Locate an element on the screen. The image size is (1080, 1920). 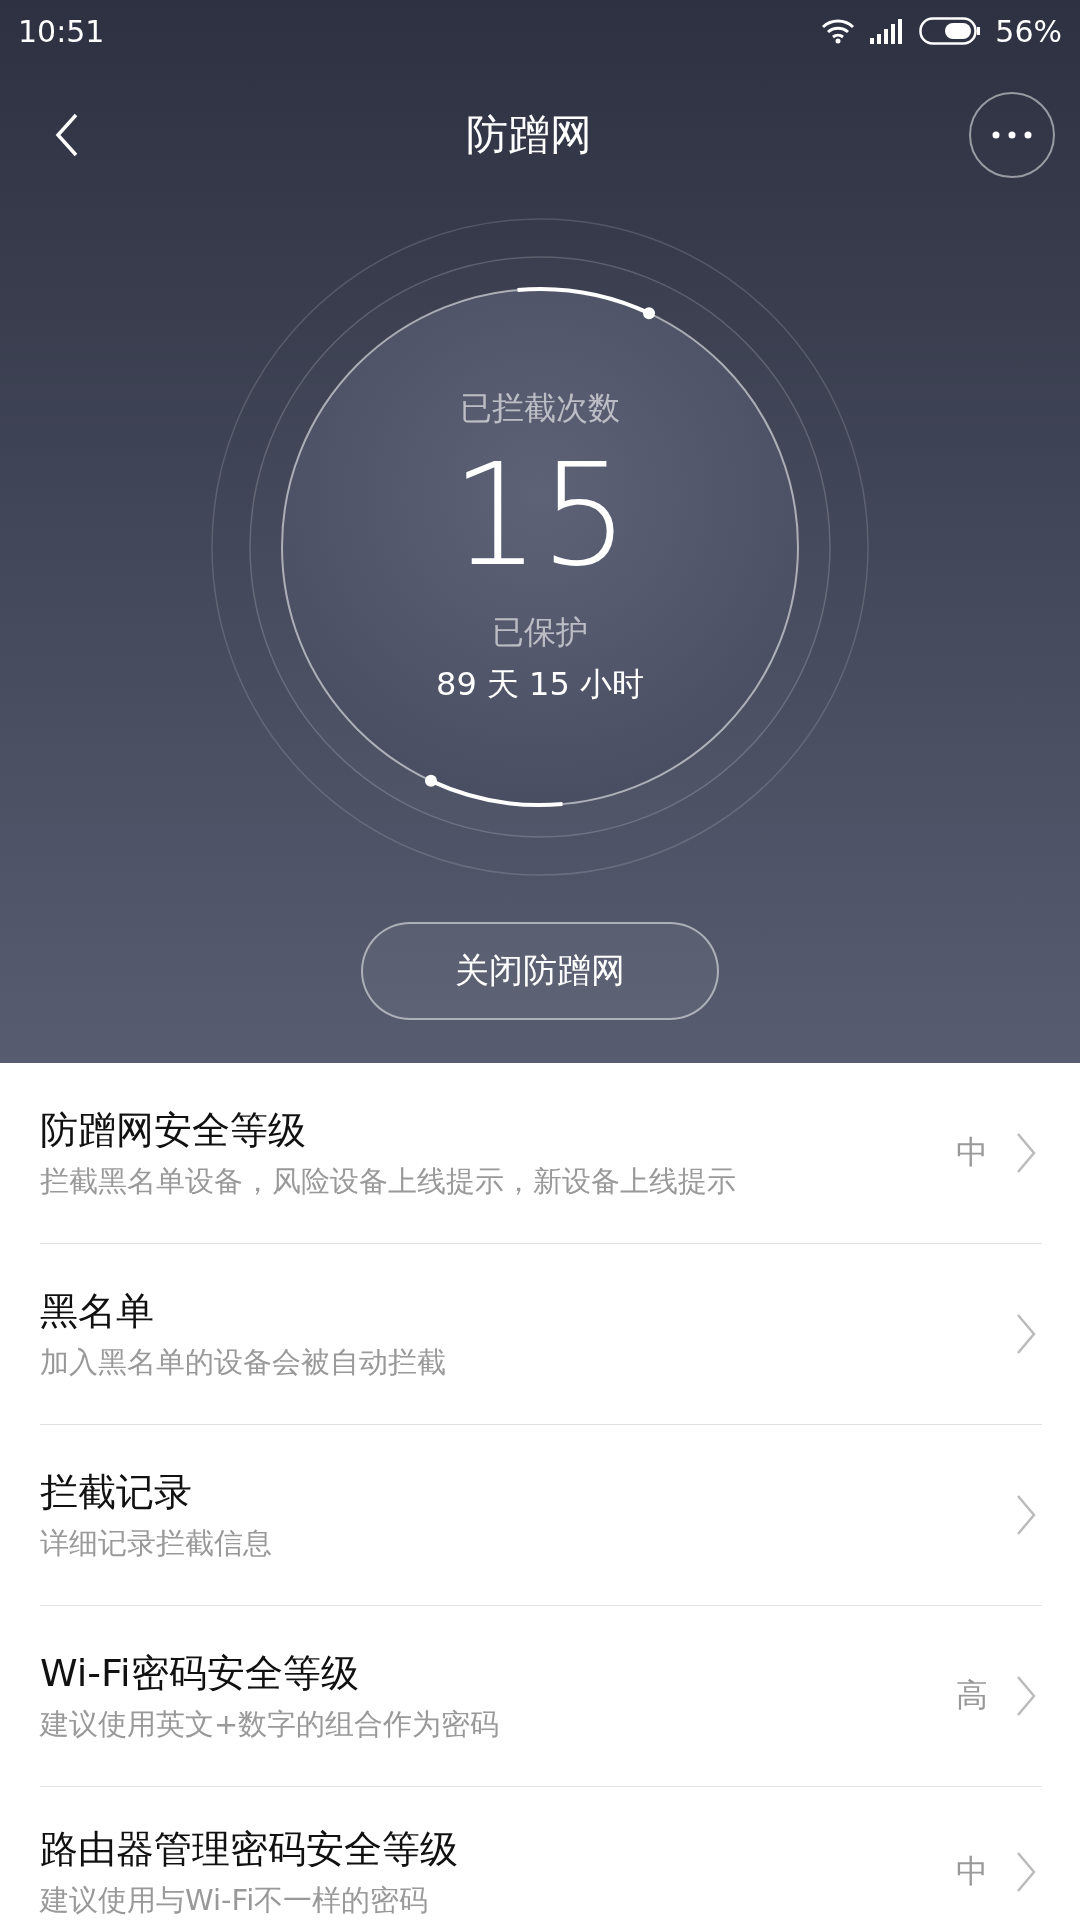
page-title: 防蹭网 is located at coordinates (529, 134).